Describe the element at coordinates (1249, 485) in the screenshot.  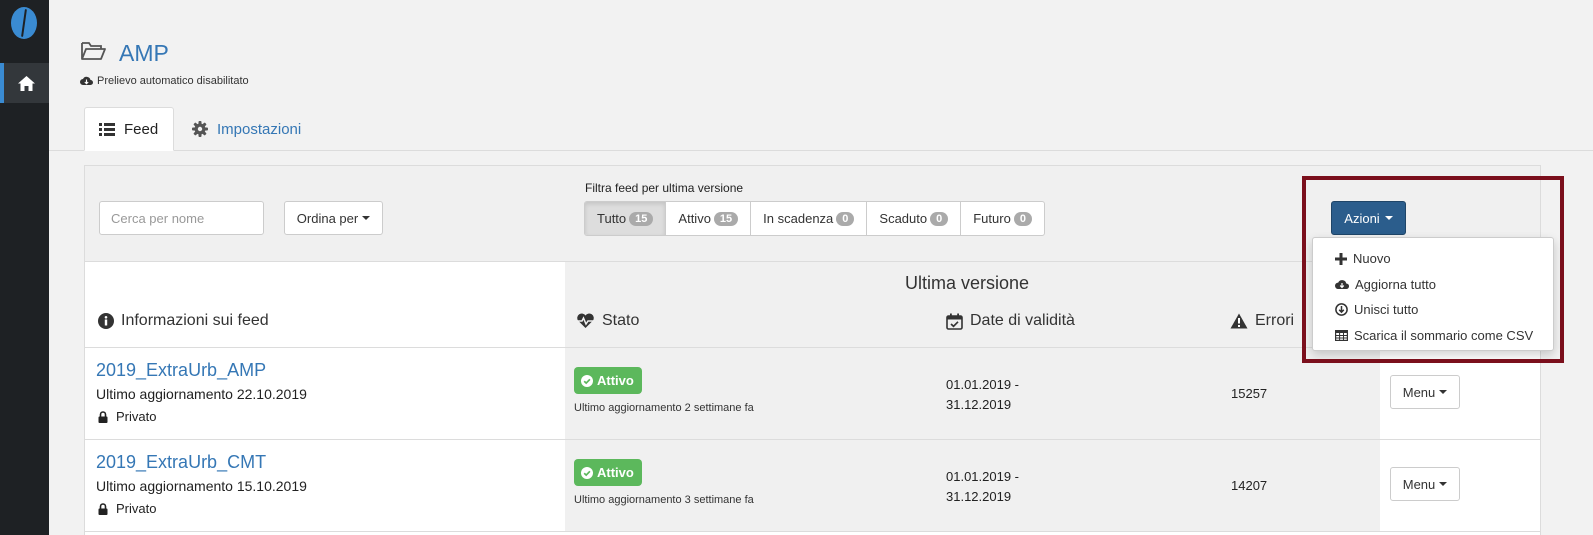
I see `error-count: 14207` at that location.